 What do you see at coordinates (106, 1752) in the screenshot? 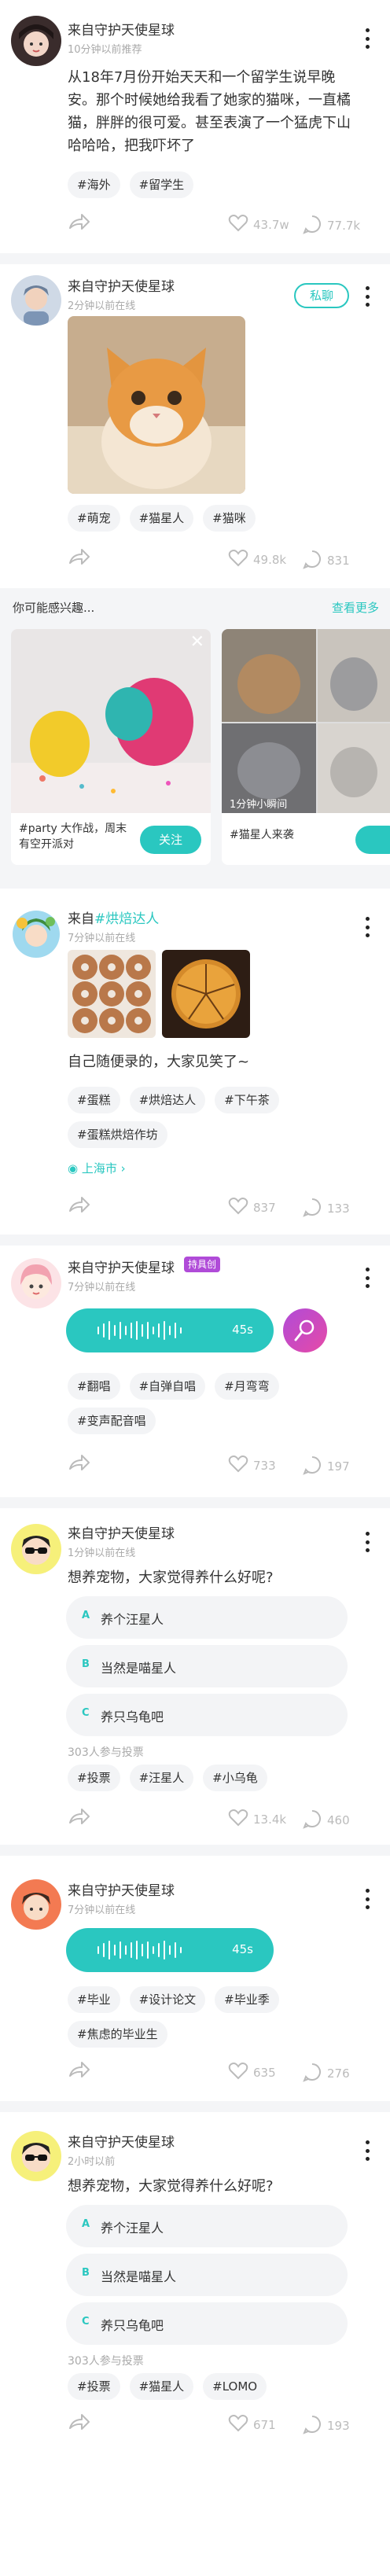
I see `vote-count: 303人参与投票` at bounding box center [106, 1752].